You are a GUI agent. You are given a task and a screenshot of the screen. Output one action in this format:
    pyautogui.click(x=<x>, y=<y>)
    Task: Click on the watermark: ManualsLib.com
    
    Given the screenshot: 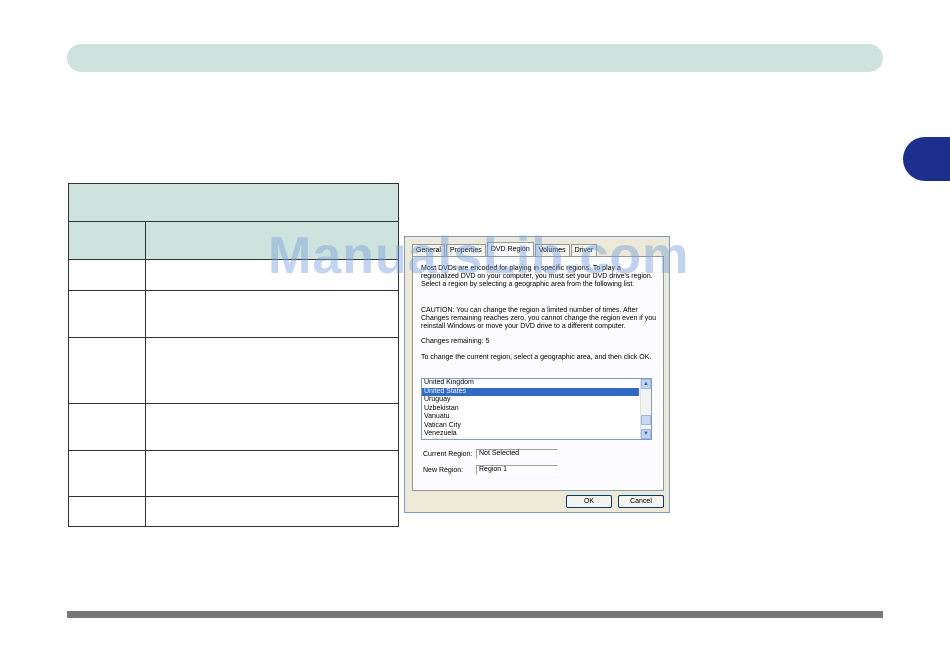 What is the action you would take?
    pyautogui.click(x=479, y=256)
    